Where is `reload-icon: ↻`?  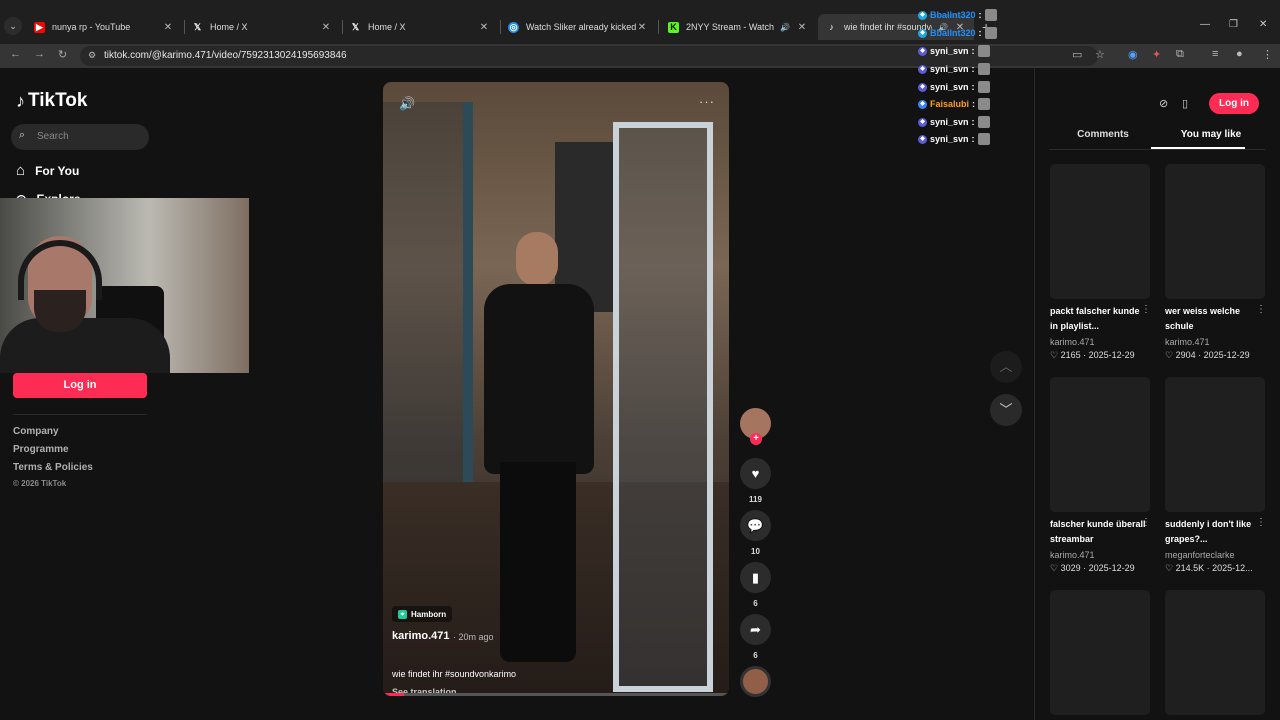 reload-icon: ↻ is located at coordinates (62, 54).